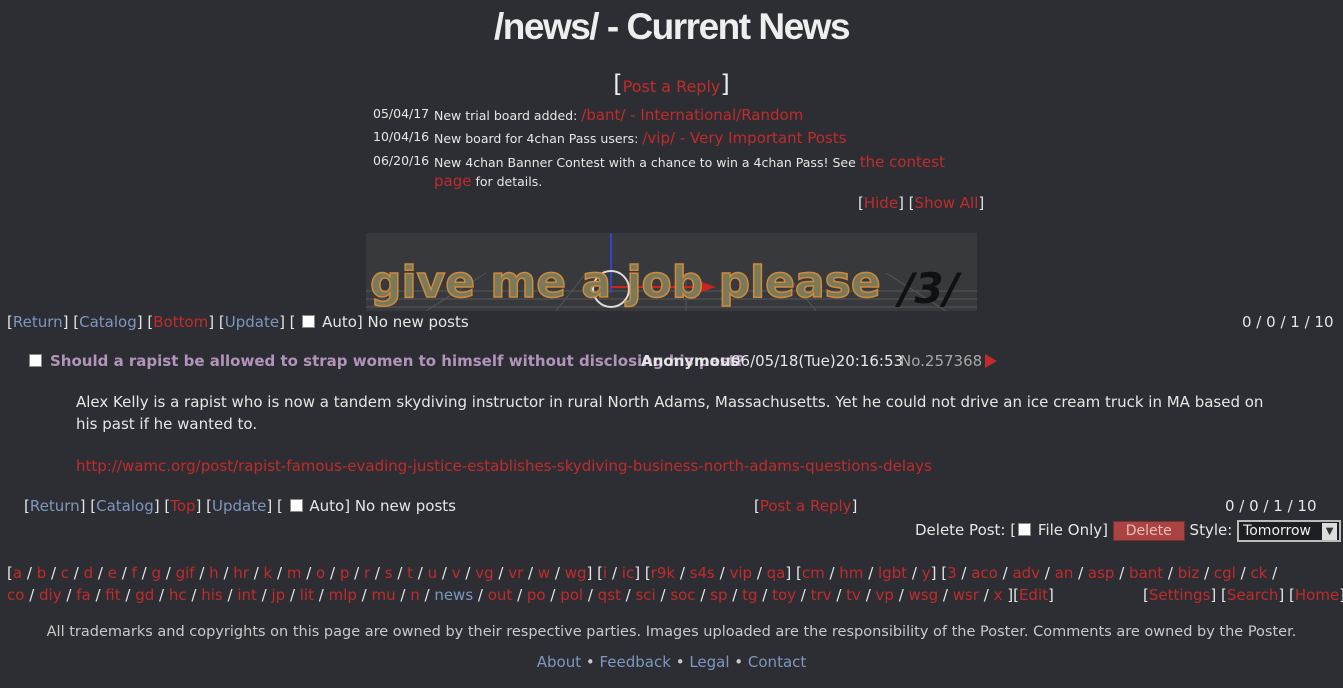 Image resolution: width=1343 pixels, height=688 pixels. I want to click on board-link: k, so click(268, 573).